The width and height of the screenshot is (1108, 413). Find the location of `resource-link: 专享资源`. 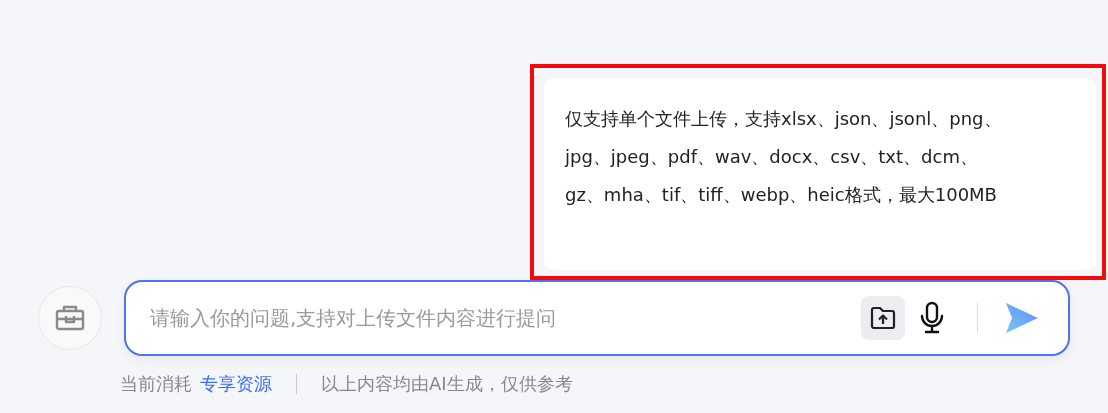

resource-link: 专享资源 is located at coordinates (236, 384).